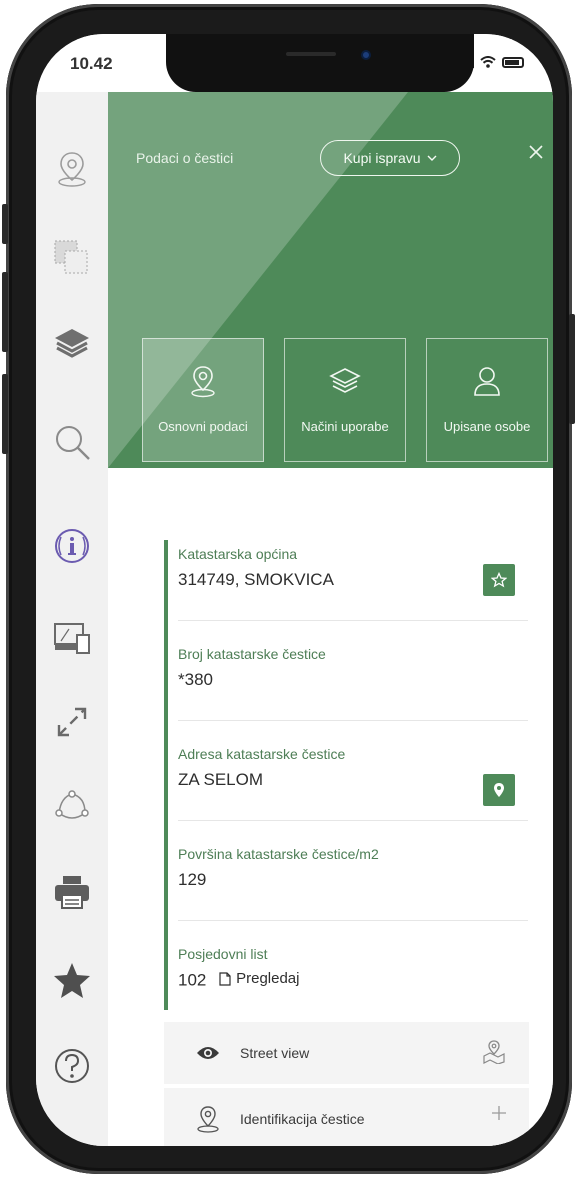 This screenshot has width=577, height=1179. What do you see at coordinates (72, 442) in the screenshot?
I see `sidebar-search-icon` at bounding box center [72, 442].